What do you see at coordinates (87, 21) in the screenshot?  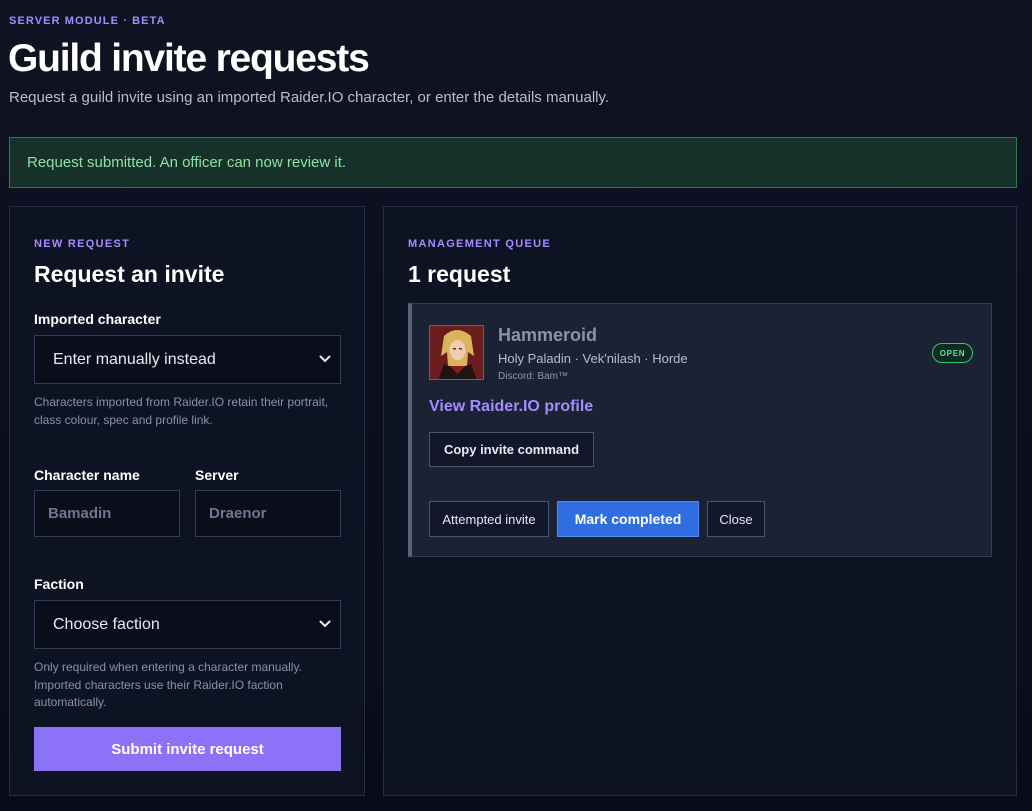 I see `page-eyebrow: SERVER MODULE · BETA` at bounding box center [87, 21].